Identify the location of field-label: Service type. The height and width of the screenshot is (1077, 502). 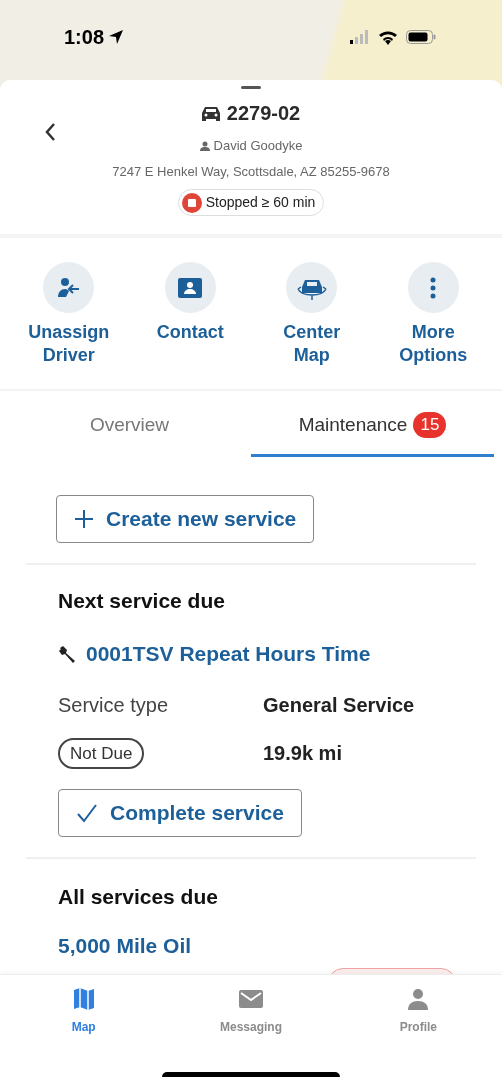
(114, 705).